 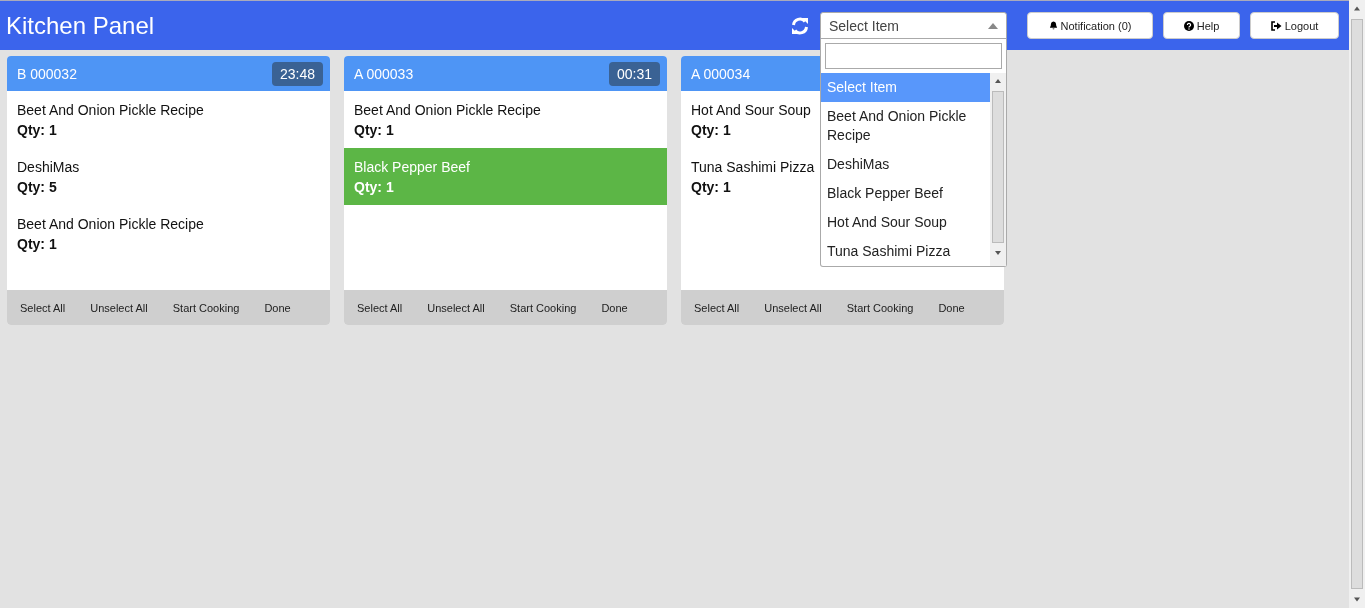 What do you see at coordinates (1053, 25) in the screenshot?
I see `bell-icon` at bounding box center [1053, 25].